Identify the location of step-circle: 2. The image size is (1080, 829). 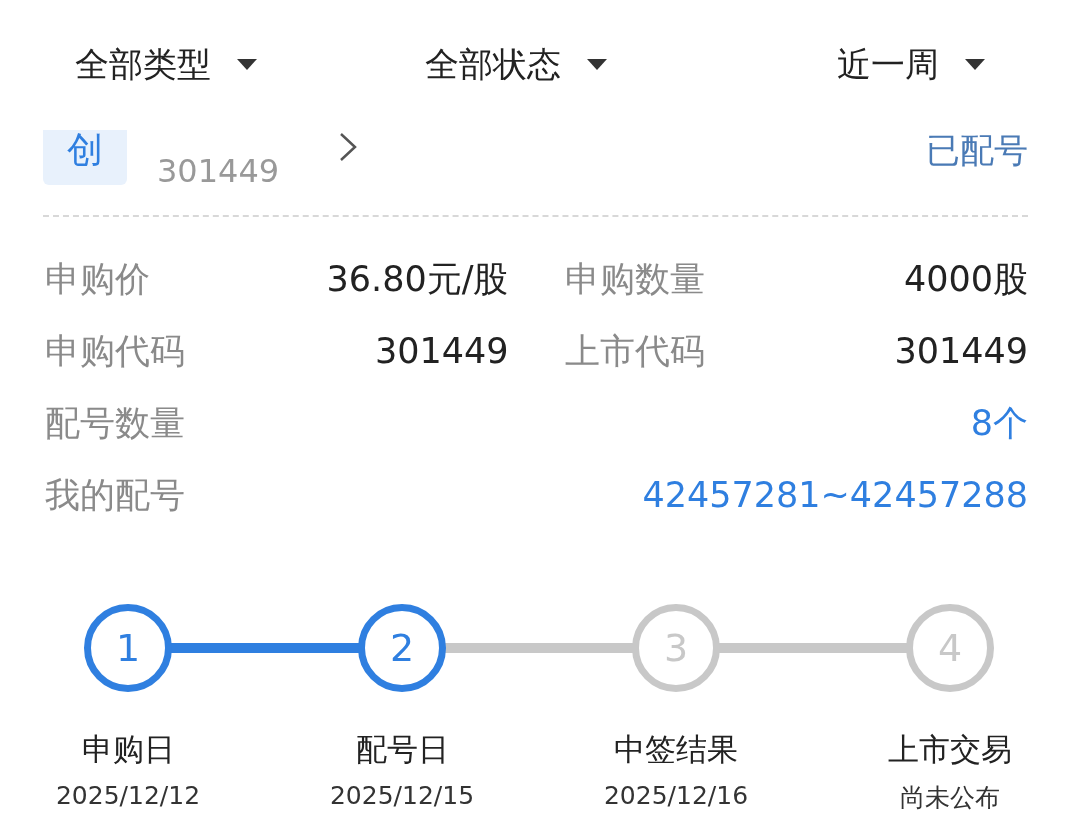
(402, 648).